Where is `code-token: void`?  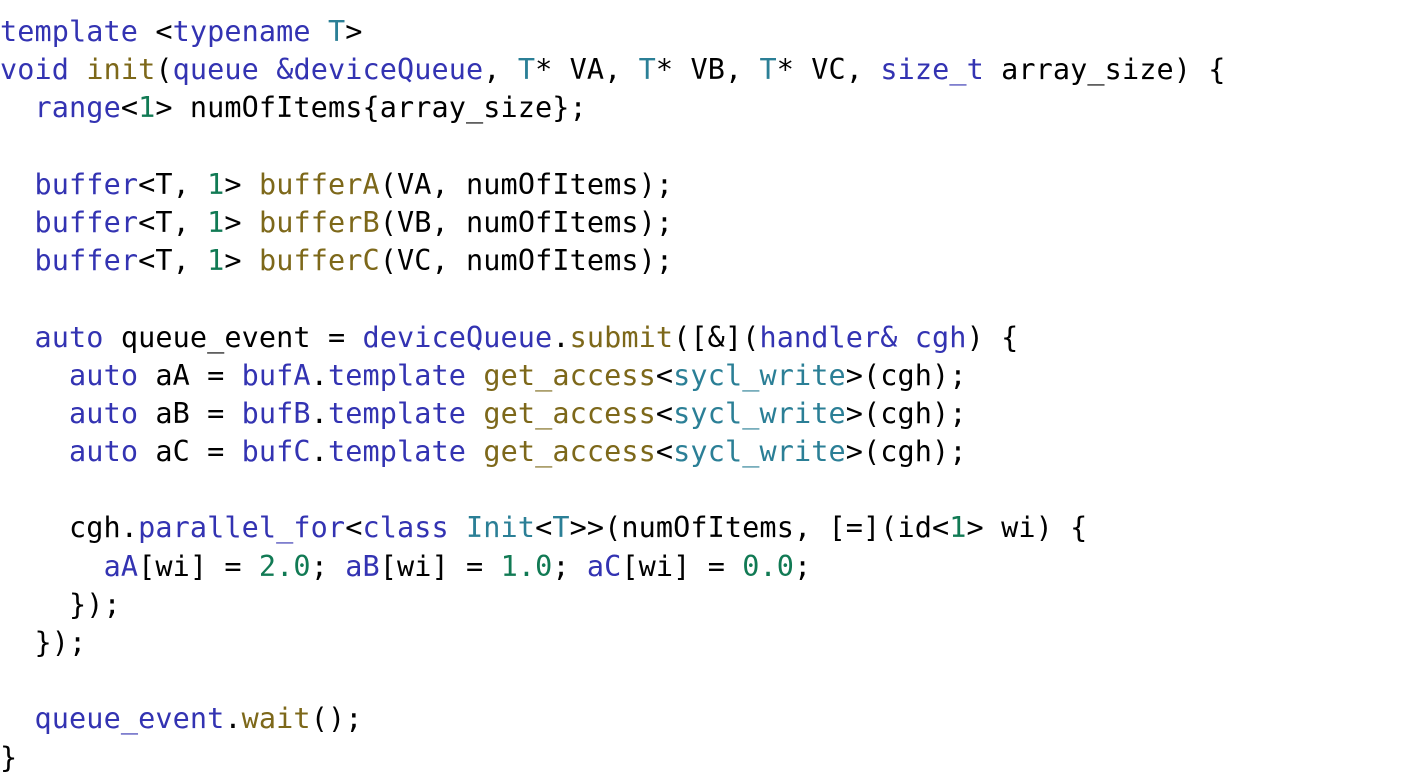
code-token: void is located at coordinates (35, 70).